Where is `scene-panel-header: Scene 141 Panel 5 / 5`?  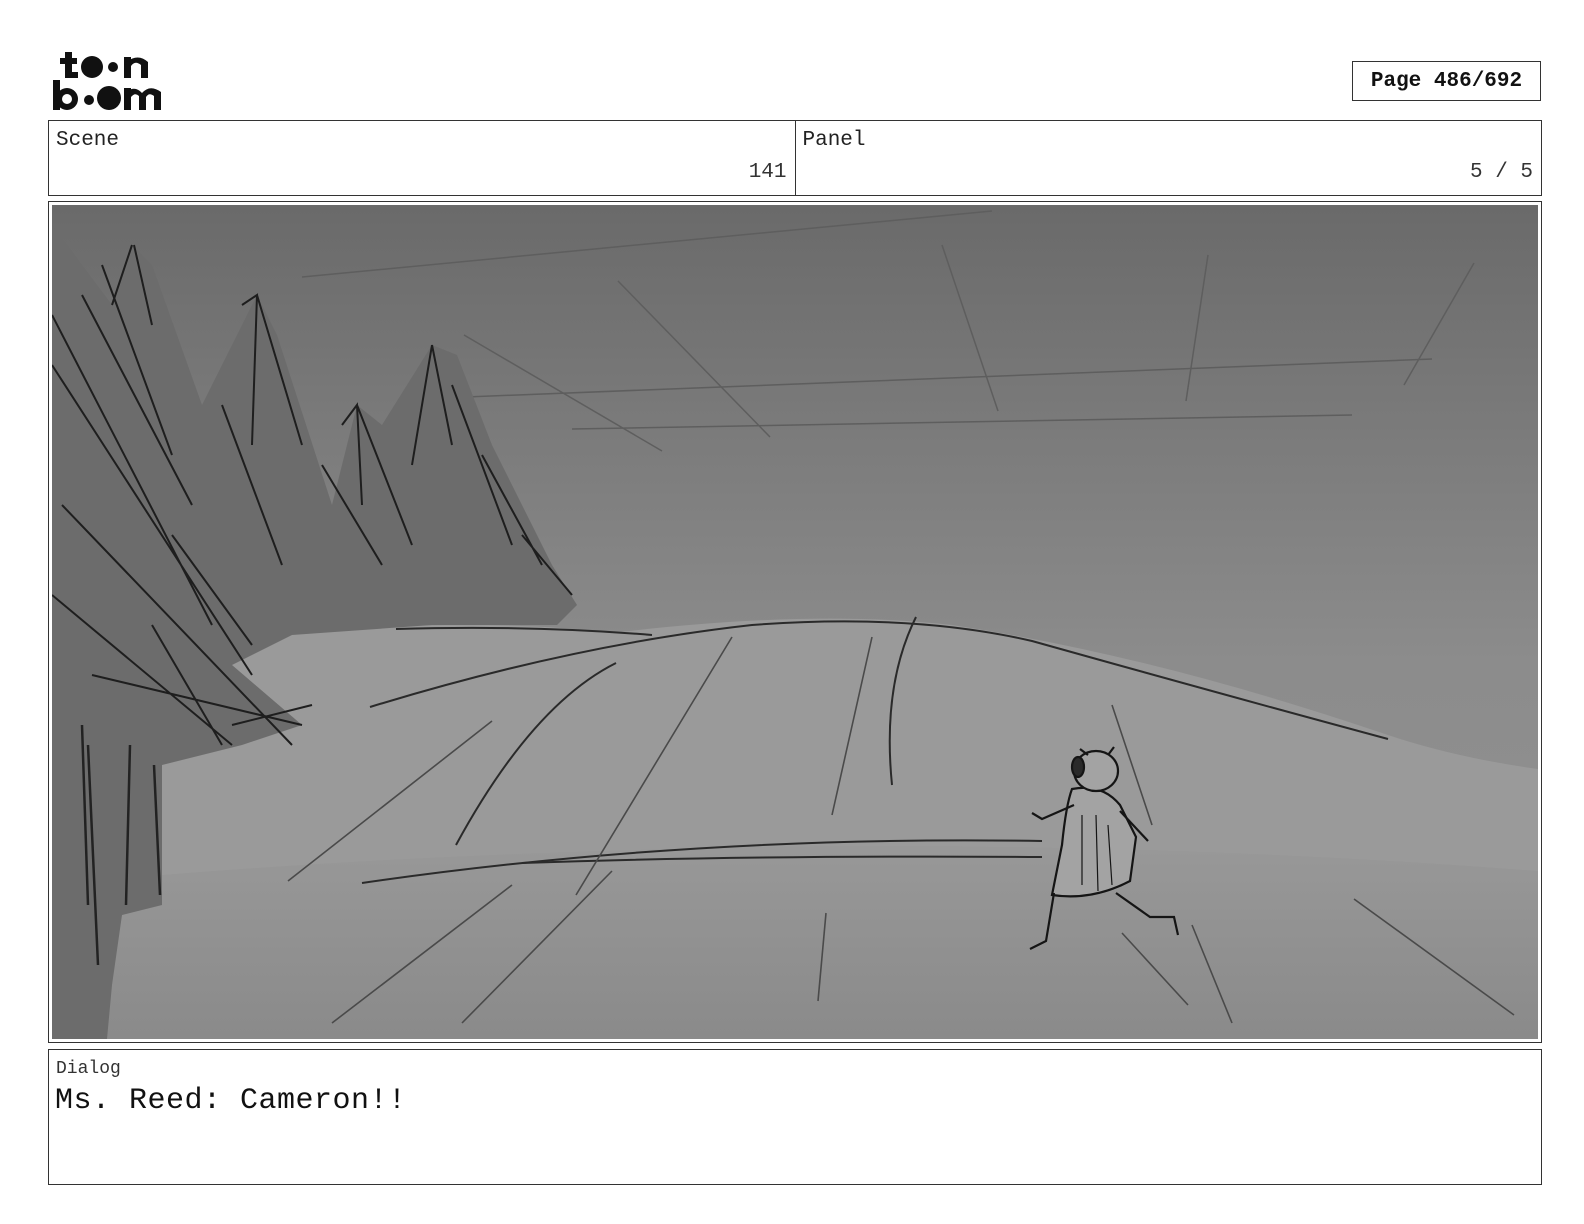
scene-panel-header: Scene 141 Panel 5 / 5 is located at coordinates (795, 158).